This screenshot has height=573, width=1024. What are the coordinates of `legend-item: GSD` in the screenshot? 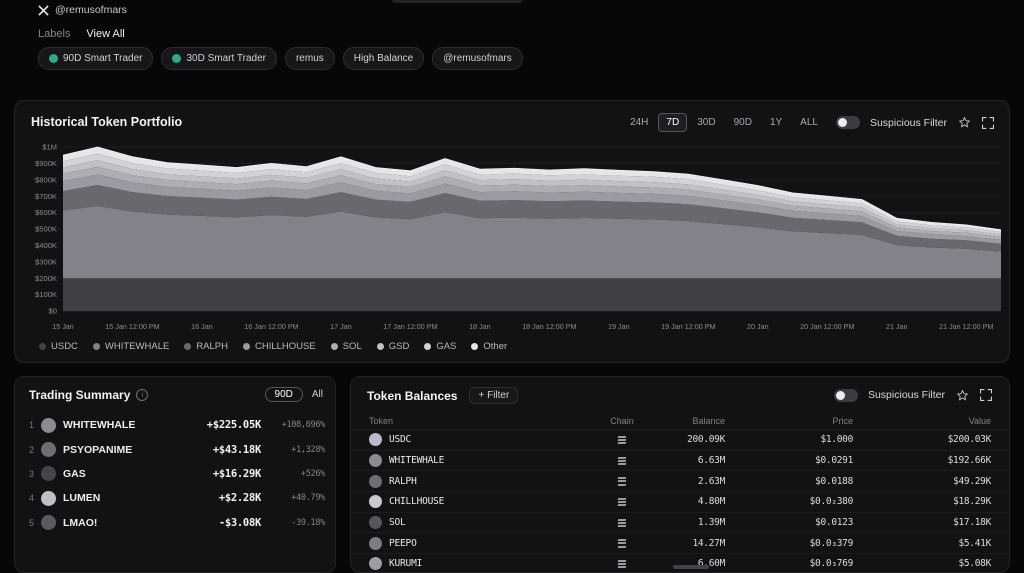 It's located at (392, 346).